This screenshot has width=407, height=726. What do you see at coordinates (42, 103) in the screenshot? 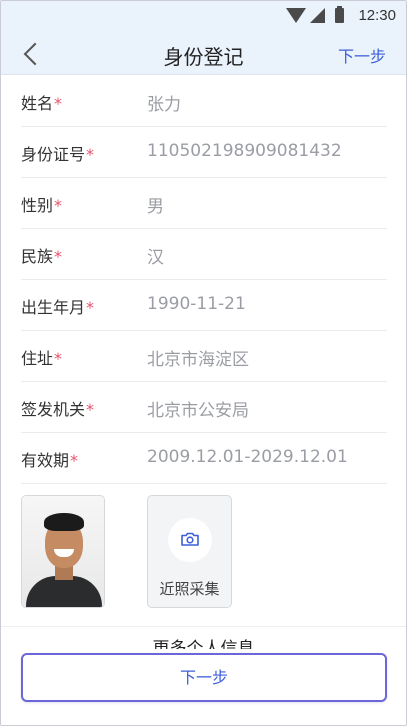
I see `field-label: 姓名*` at bounding box center [42, 103].